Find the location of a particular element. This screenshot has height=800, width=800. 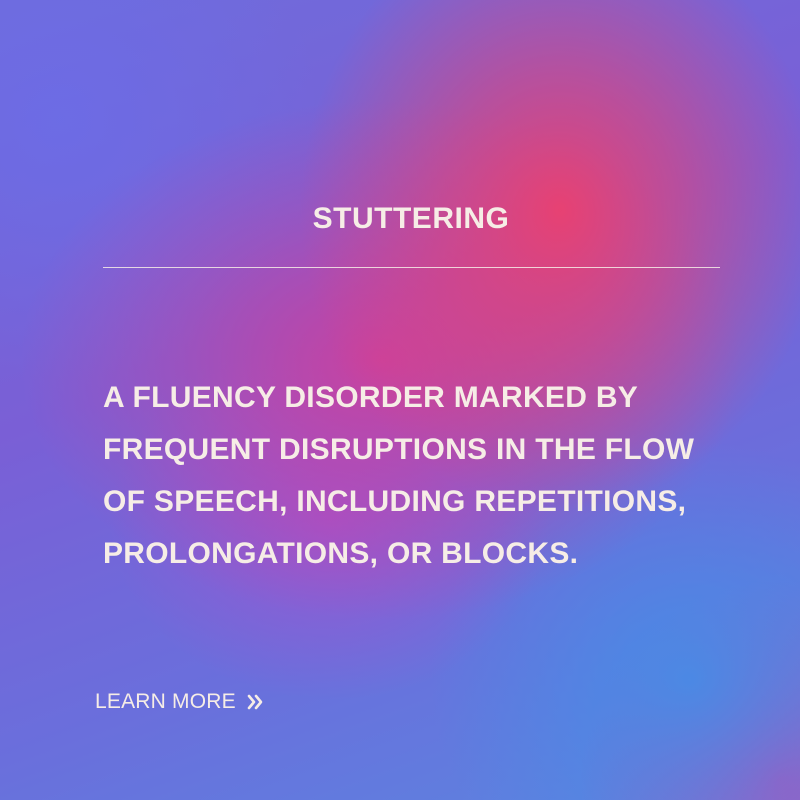

double-chevron-right-icon is located at coordinates (255, 702).